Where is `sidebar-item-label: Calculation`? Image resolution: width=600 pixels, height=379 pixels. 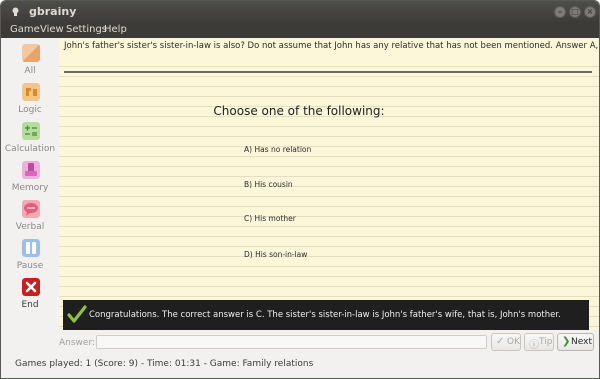
sidebar-item-label: Calculation is located at coordinates (30, 149).